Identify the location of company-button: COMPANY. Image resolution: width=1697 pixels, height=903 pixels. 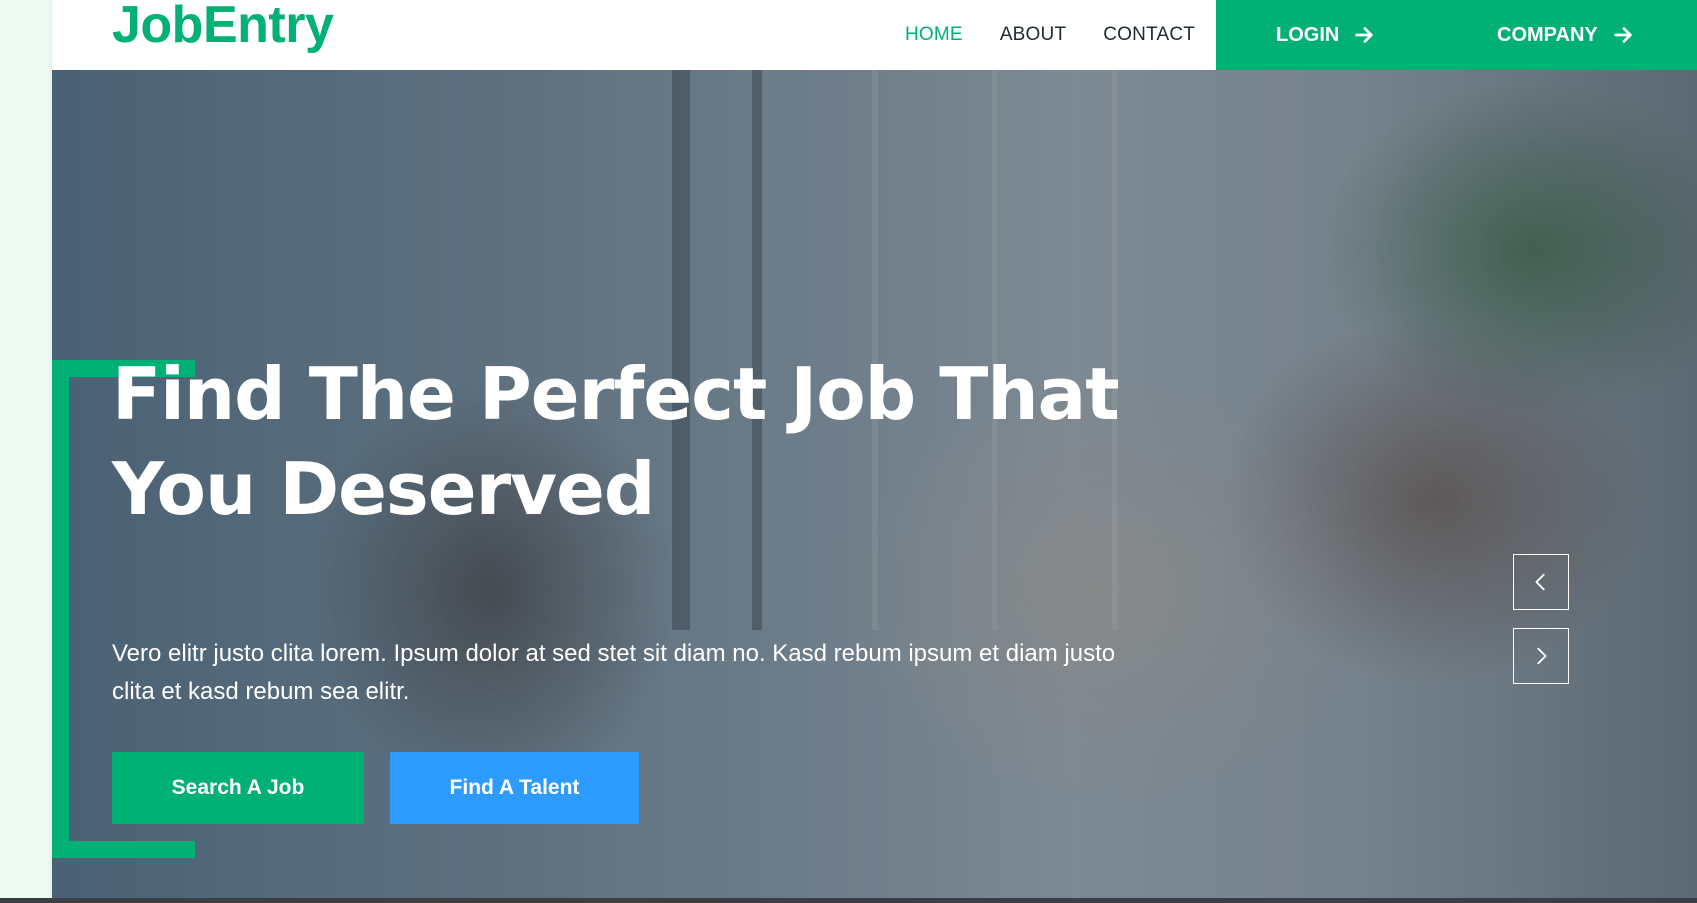
(1565, 35).